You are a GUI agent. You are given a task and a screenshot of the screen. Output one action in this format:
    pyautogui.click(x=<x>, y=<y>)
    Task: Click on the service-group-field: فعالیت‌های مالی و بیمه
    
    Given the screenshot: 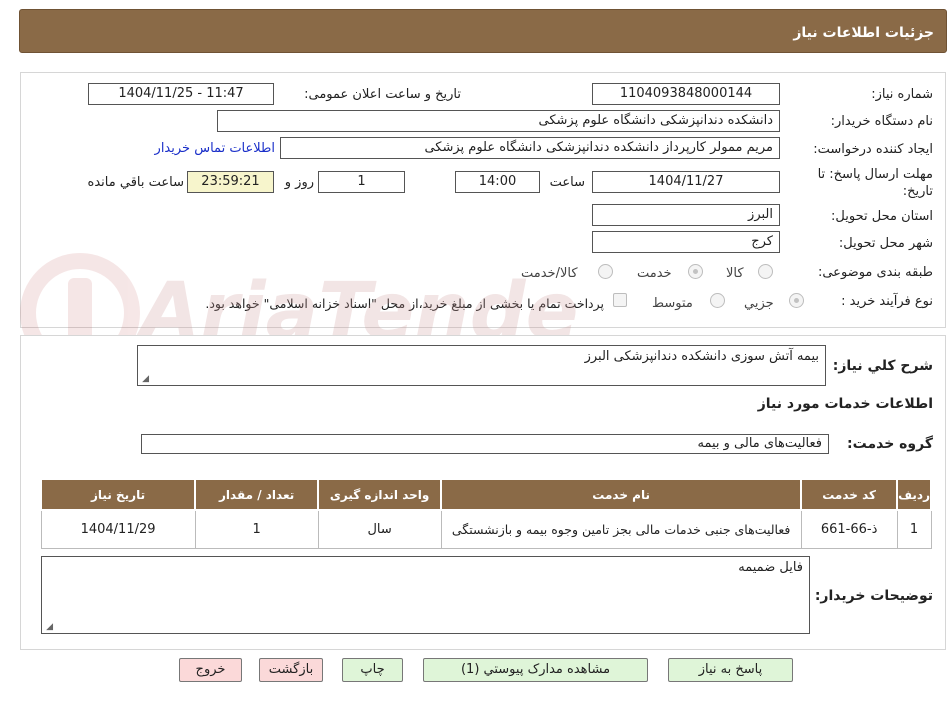 What is the action you would take?
    pyautogui.click(x=485, y=444)
    